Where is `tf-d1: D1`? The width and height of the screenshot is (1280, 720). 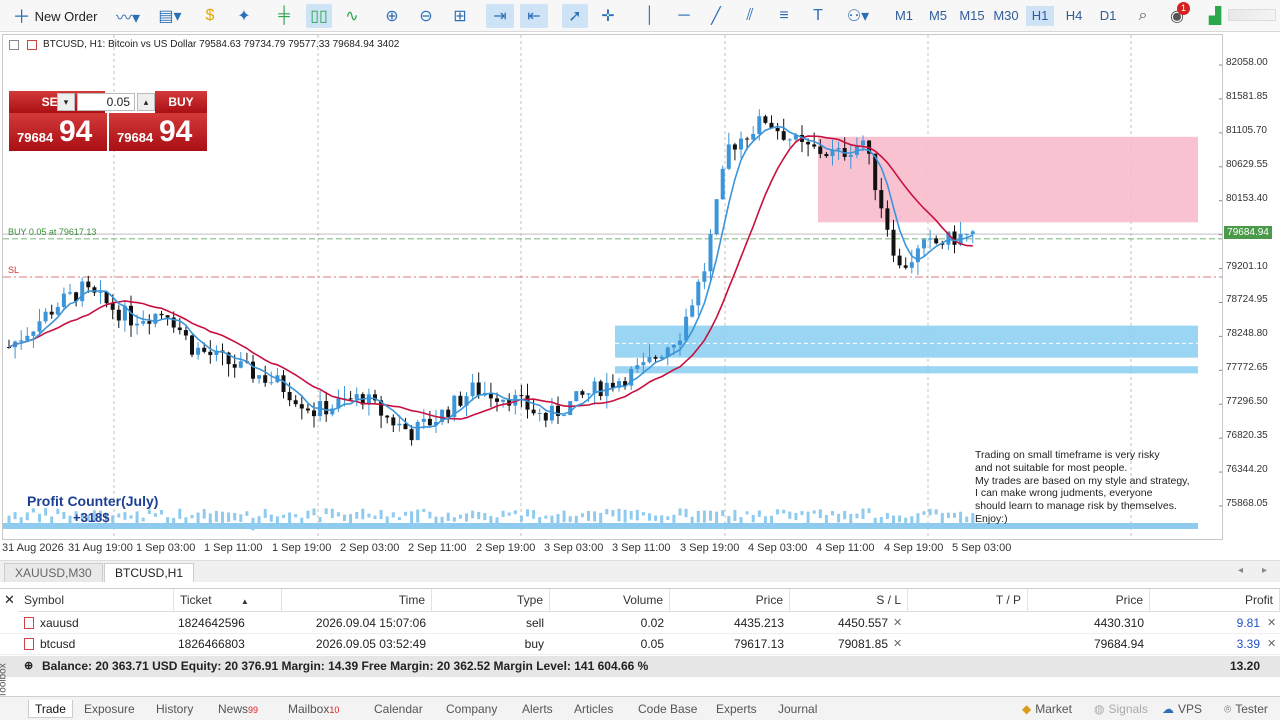
tf-d1: D1 is located at coordinates (1108, 16).